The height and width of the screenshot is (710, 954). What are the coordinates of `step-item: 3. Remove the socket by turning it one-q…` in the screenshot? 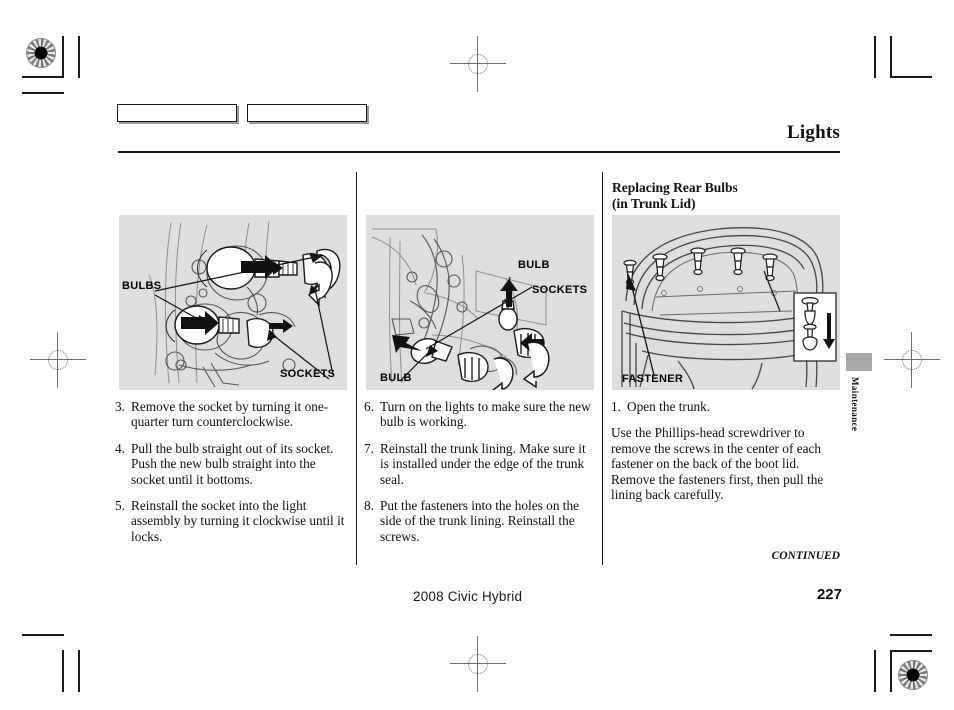 It's located at (232, 414).